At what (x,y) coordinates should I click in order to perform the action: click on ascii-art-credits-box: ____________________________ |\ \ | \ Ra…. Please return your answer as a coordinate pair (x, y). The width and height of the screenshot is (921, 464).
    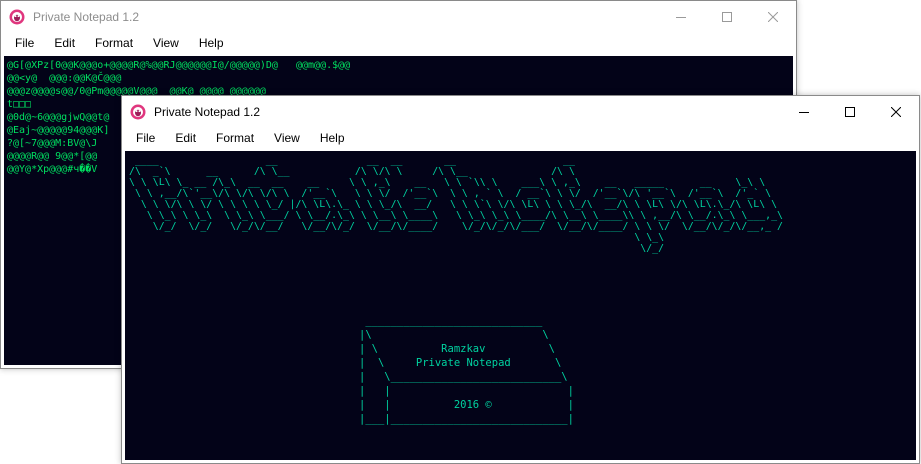
    Looking at the image, I should click on (466, 370).